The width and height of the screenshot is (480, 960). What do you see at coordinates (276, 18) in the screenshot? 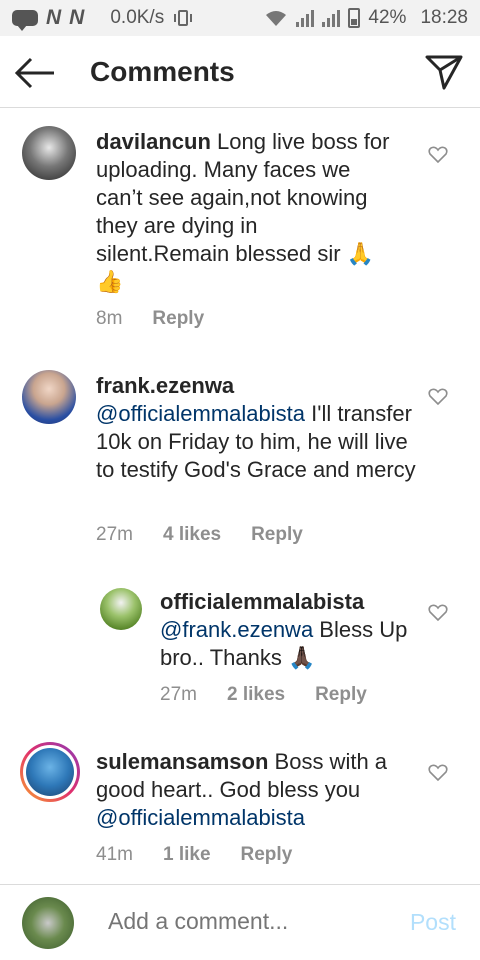
I see `wifi-icon` at bounding box center [276, 18].